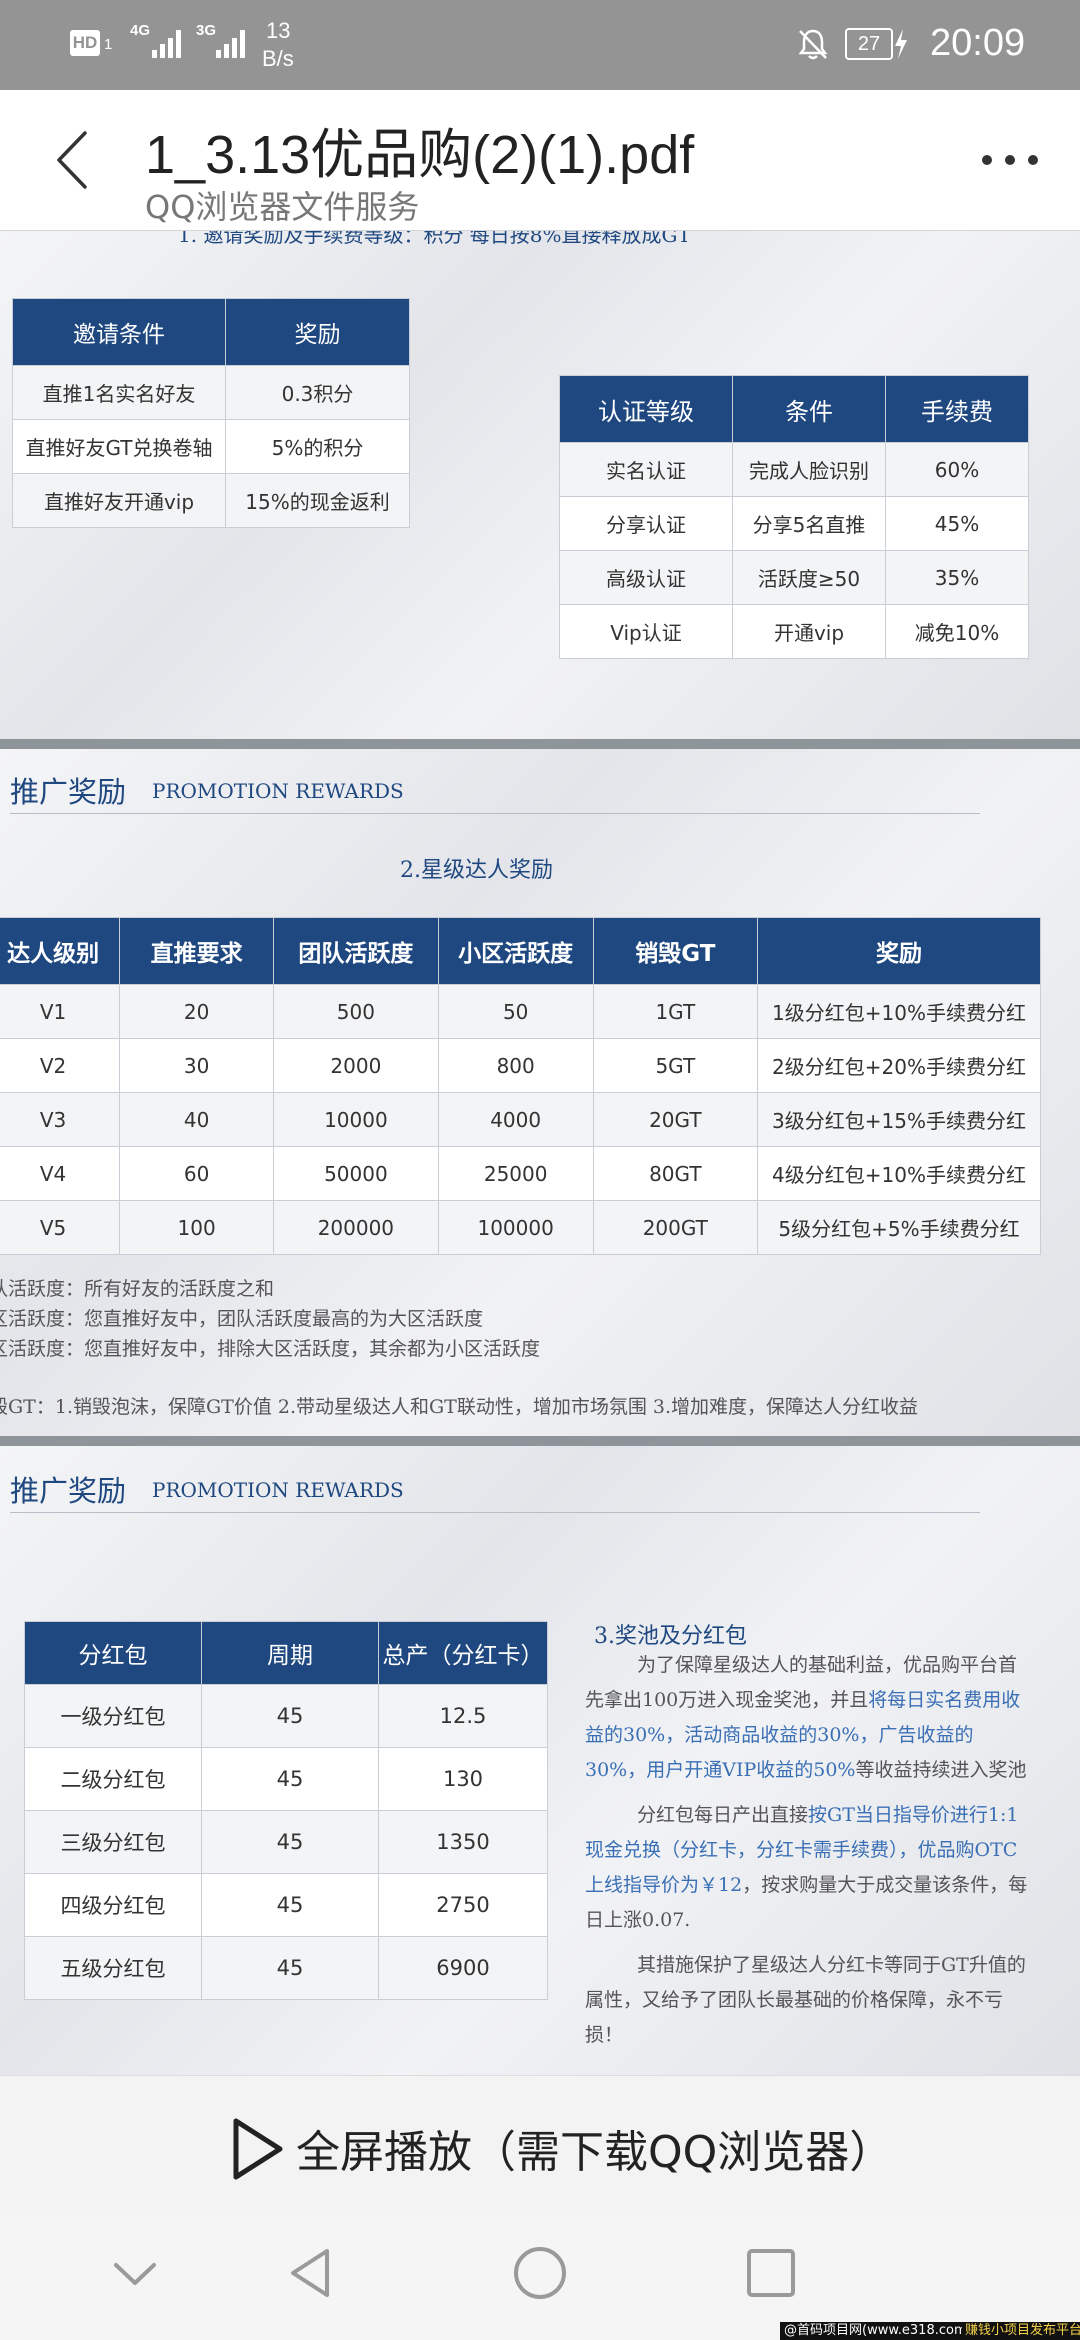 The width and height of the screenshot is (1080, 2340). Describe the element at coordinates (119, 332) in the screenshot. I see `invite-header-condition: 邀请条件` at that location.